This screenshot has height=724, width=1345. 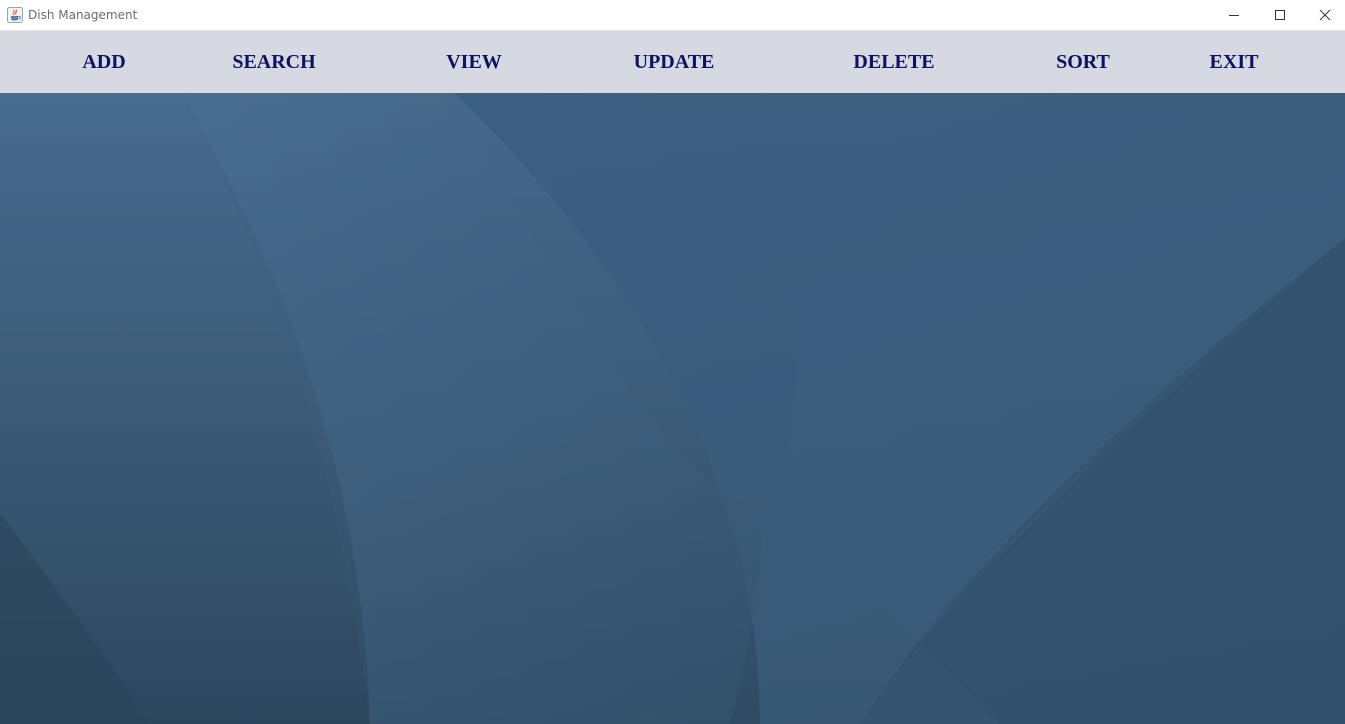 What do you see at coordinates (1234, 62) in the screenshot?
I see `menu-item-exit: EXIT` at bounding box center [1234, 62].